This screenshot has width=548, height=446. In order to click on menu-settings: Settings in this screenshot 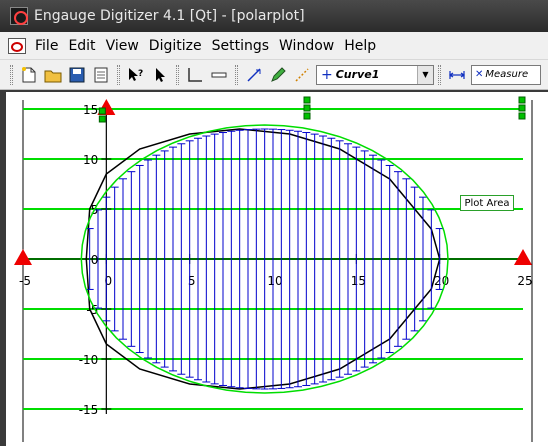, I will do `click(240, 46)`.